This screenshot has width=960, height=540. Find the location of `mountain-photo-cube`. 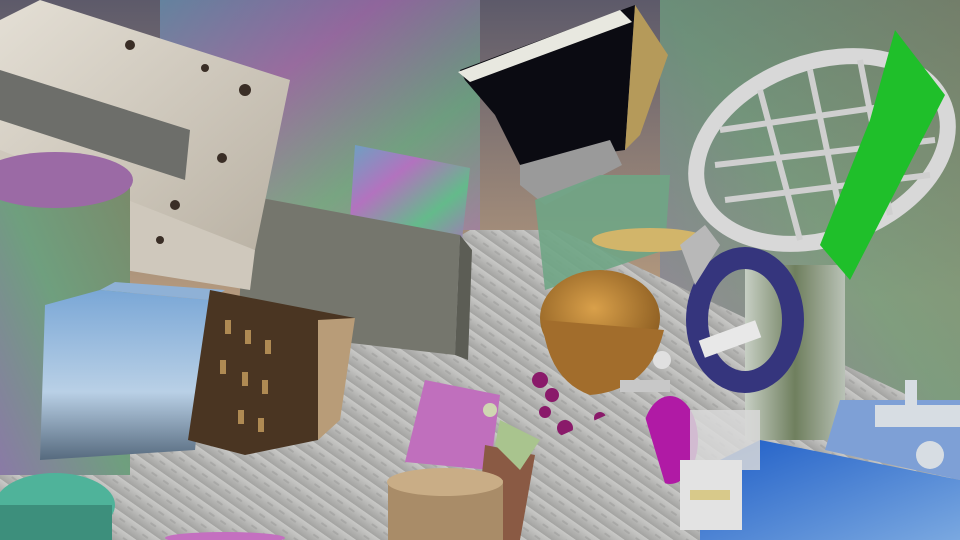

mountain-photo-cube is located at coordinates (125, 375).